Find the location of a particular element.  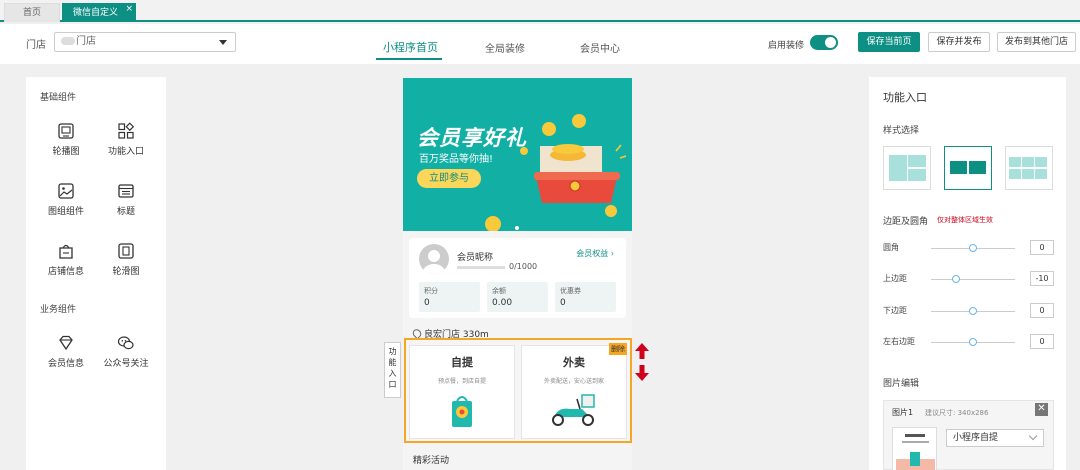

comp-slide-image: 轮滑图 is located at coordinates (126, 259).